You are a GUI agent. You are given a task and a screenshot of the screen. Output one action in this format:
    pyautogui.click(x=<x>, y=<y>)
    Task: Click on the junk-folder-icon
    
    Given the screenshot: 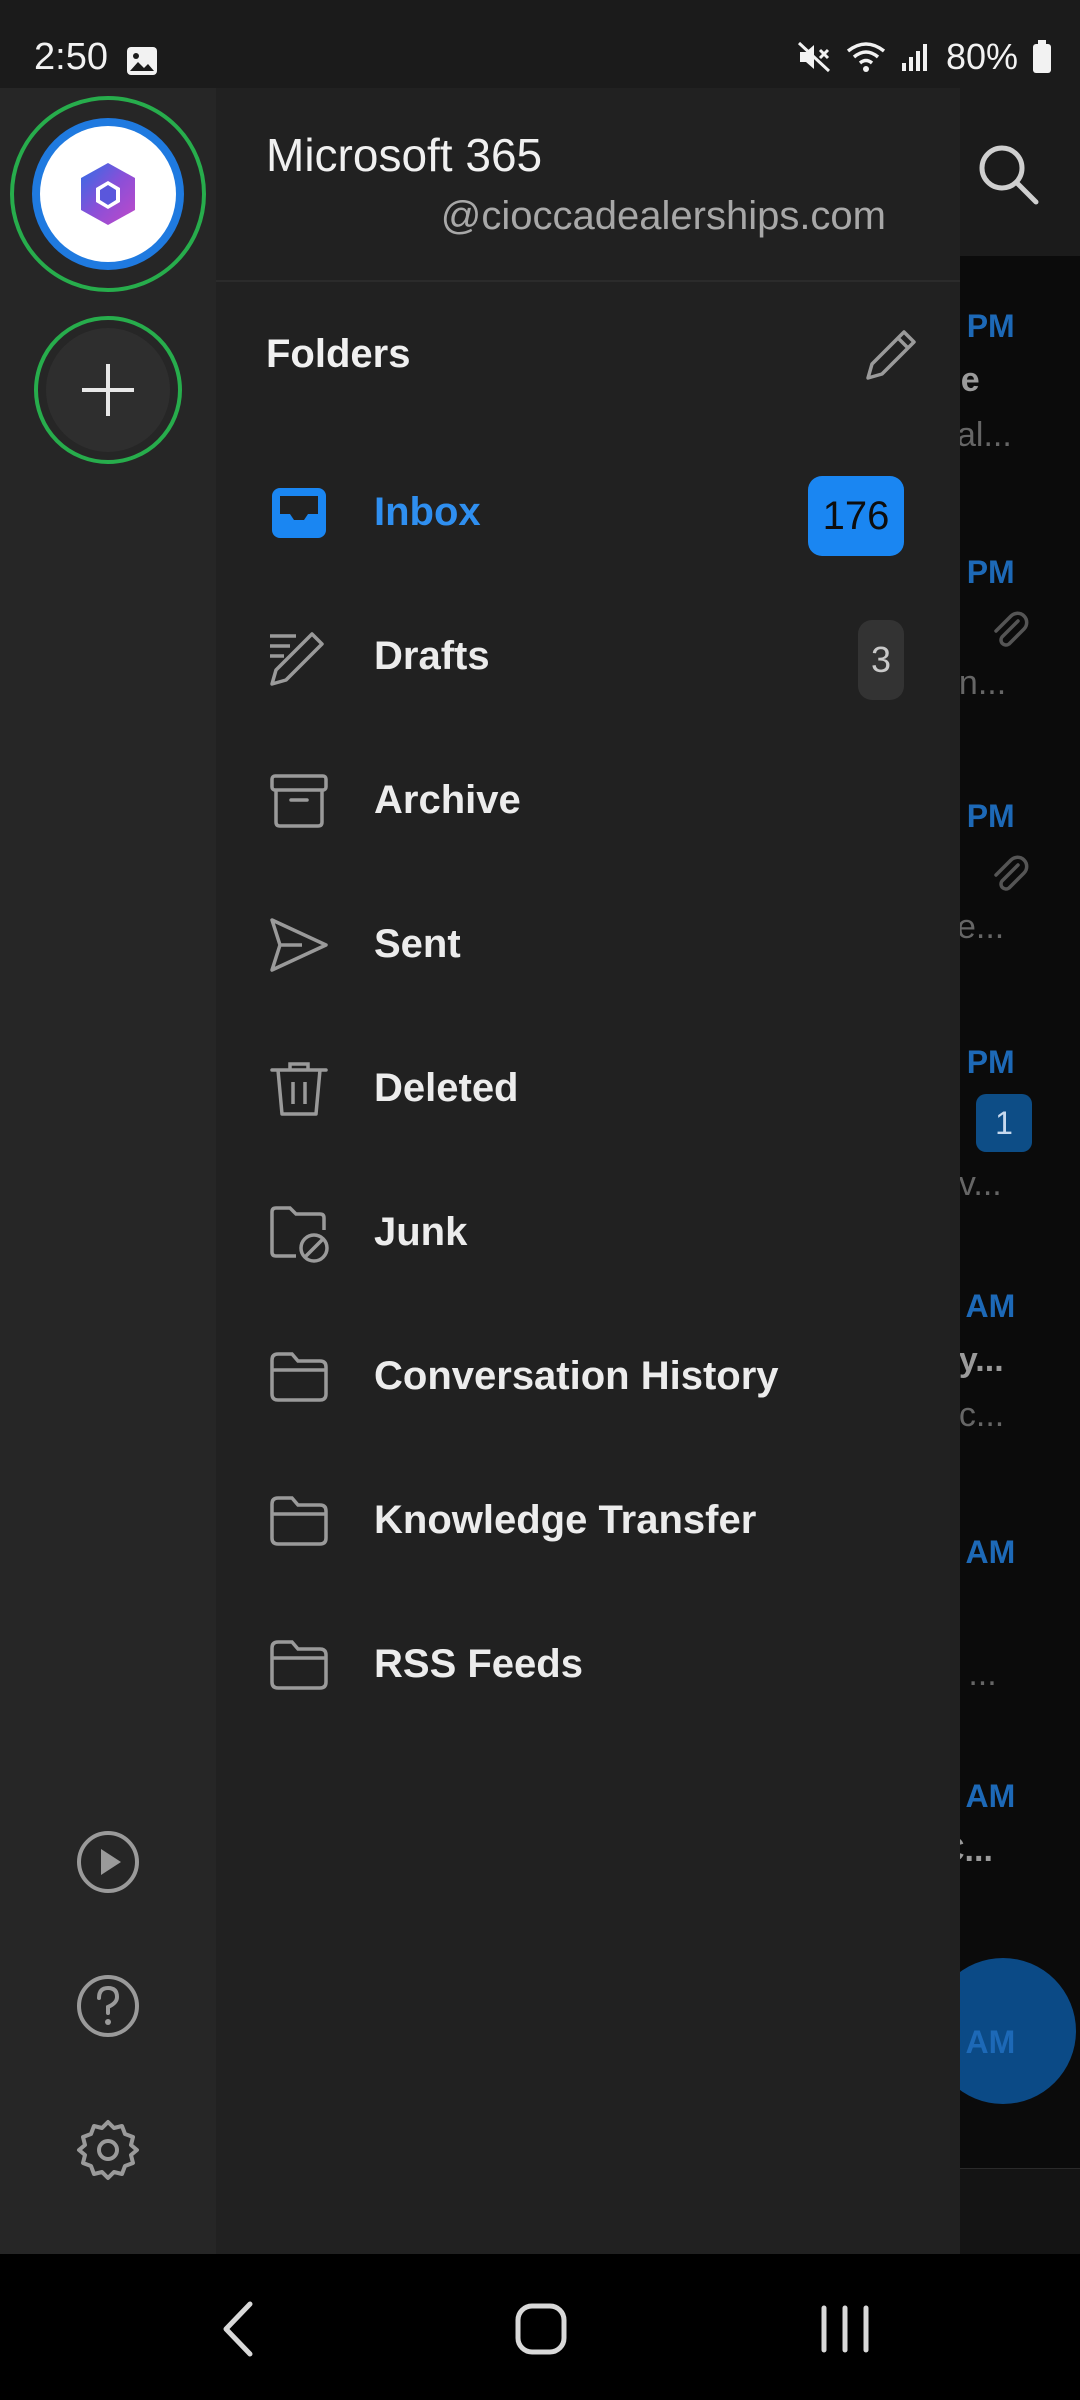 What is the action you would take?
    pyautogui.click(x=299, y=1234)
    